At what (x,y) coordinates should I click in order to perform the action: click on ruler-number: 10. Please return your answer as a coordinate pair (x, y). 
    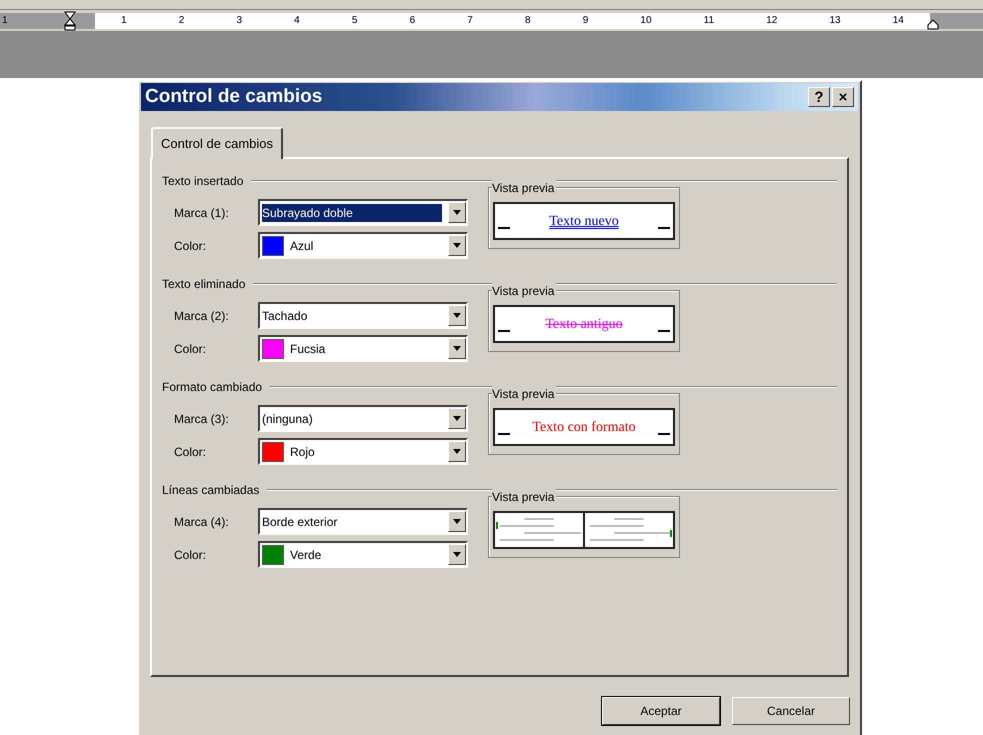
    Looking at the image, I should click on (646, 21).